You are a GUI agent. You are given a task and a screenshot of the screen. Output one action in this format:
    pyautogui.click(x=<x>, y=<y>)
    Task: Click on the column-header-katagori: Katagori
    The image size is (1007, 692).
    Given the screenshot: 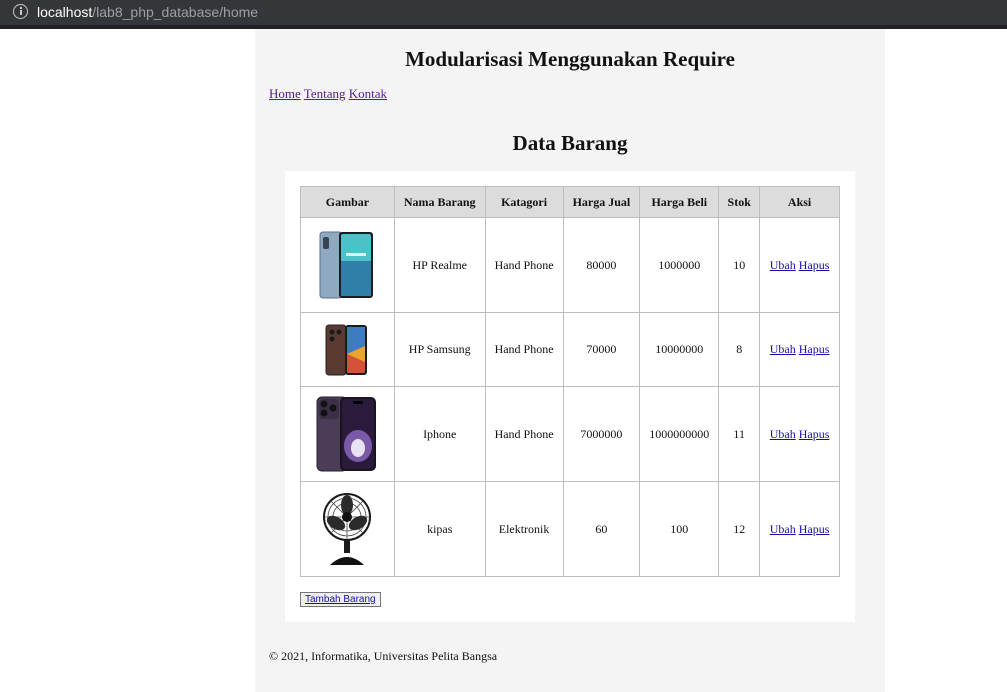 What is the action you would take?
    pyautogui.click(x=524, y=202)
    